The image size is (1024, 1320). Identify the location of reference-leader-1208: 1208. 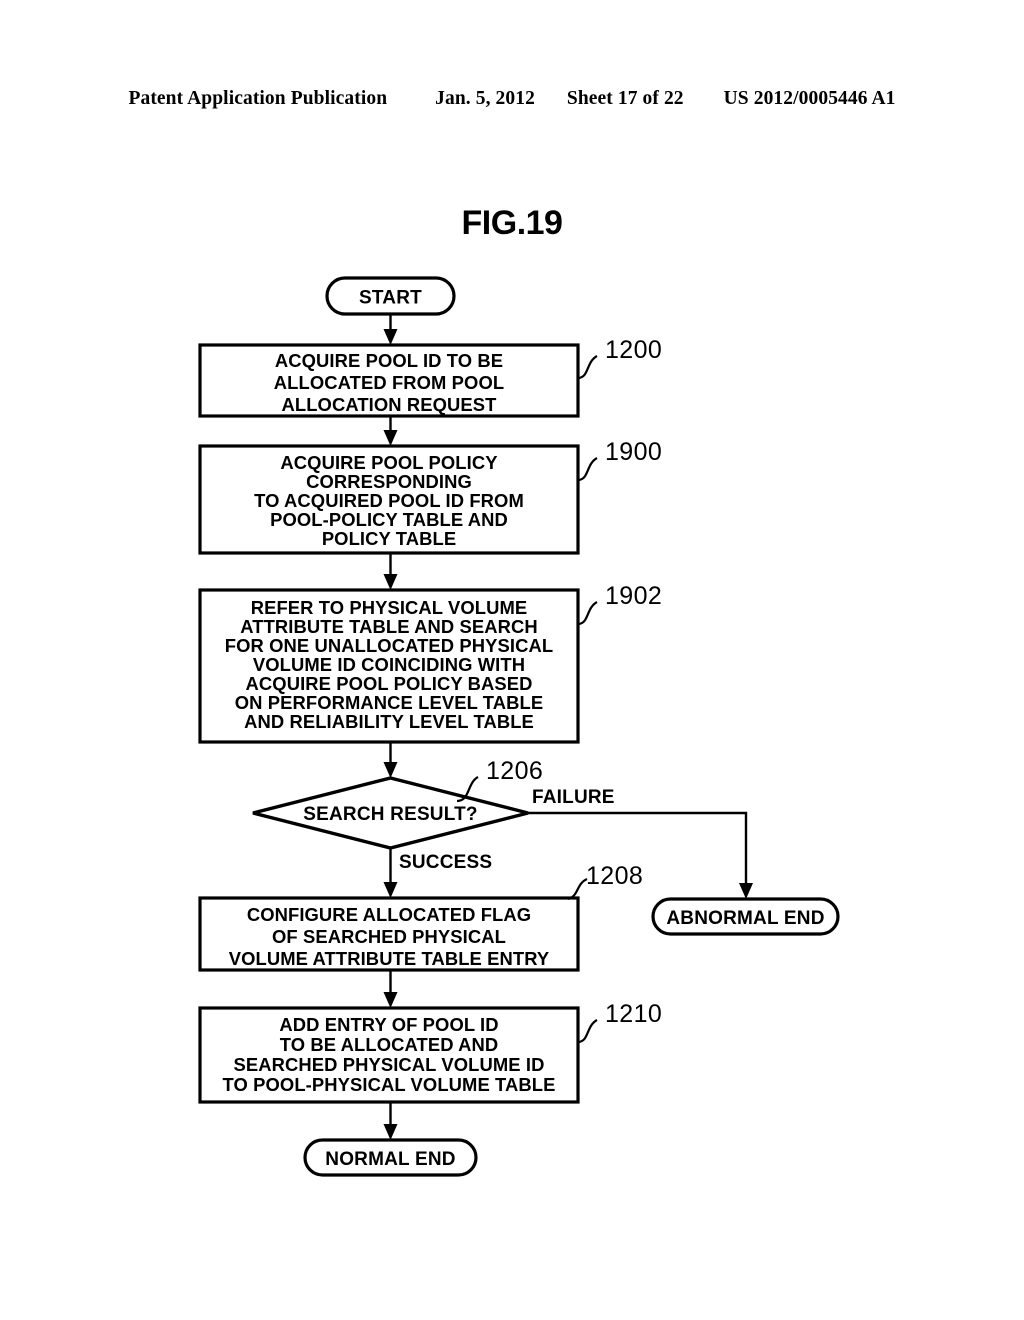
(605, 881).